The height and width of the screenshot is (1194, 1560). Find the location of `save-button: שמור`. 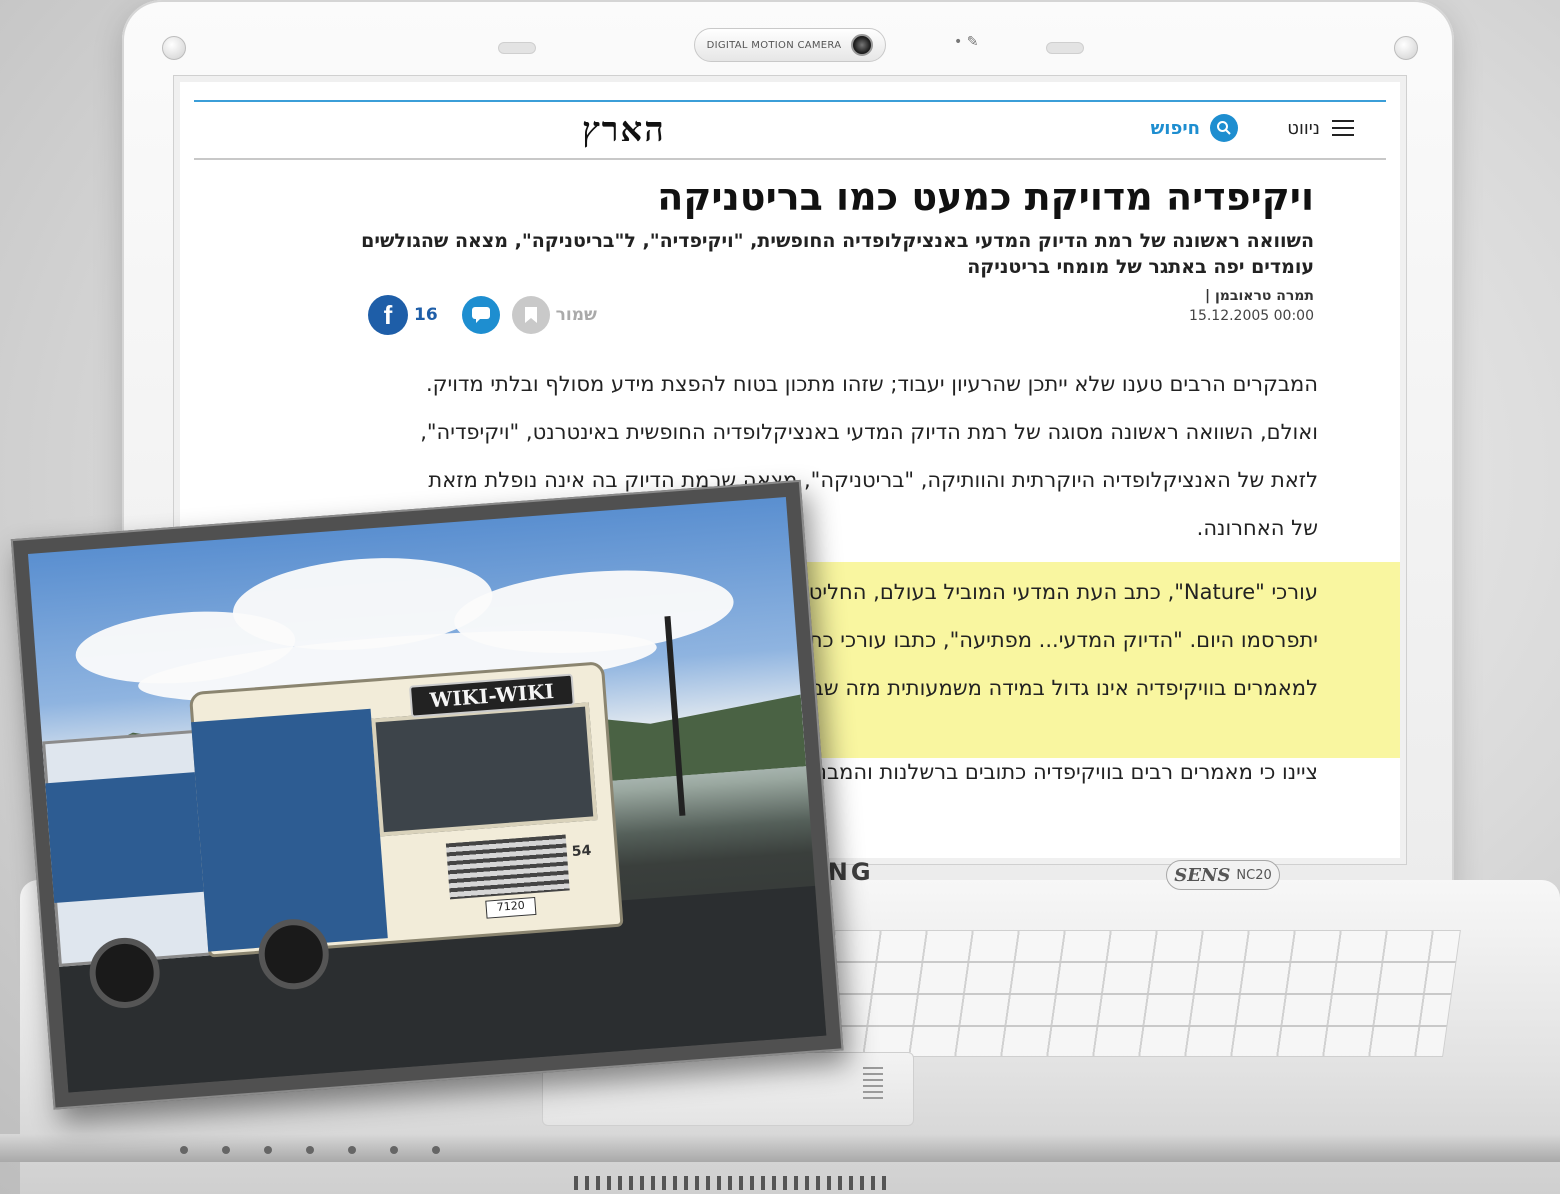

save-button: שמור is located at coordinates (554, 315).